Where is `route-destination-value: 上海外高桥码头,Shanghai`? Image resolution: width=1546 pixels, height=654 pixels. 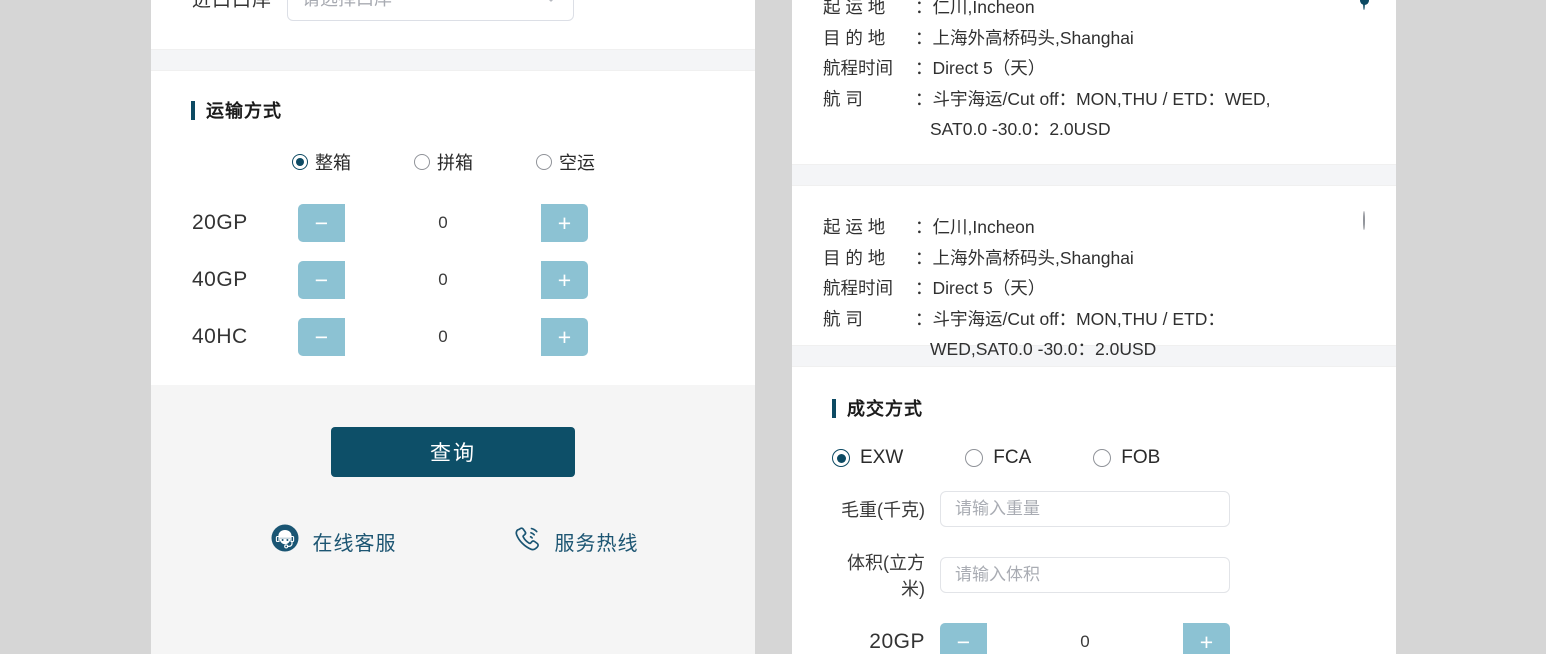
route-destination-value: 上海外高桥码头,Shanghai is located at coordinates (1033, 37).